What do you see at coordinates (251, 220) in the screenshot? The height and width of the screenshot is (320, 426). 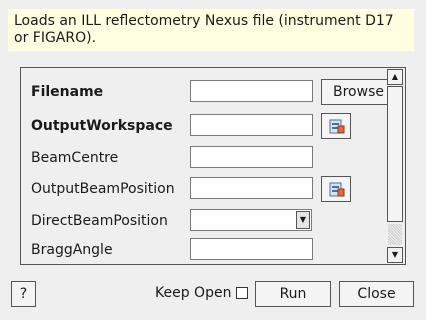 I see `directbeamposition-select: ▼` at bounding box center [251, 220].